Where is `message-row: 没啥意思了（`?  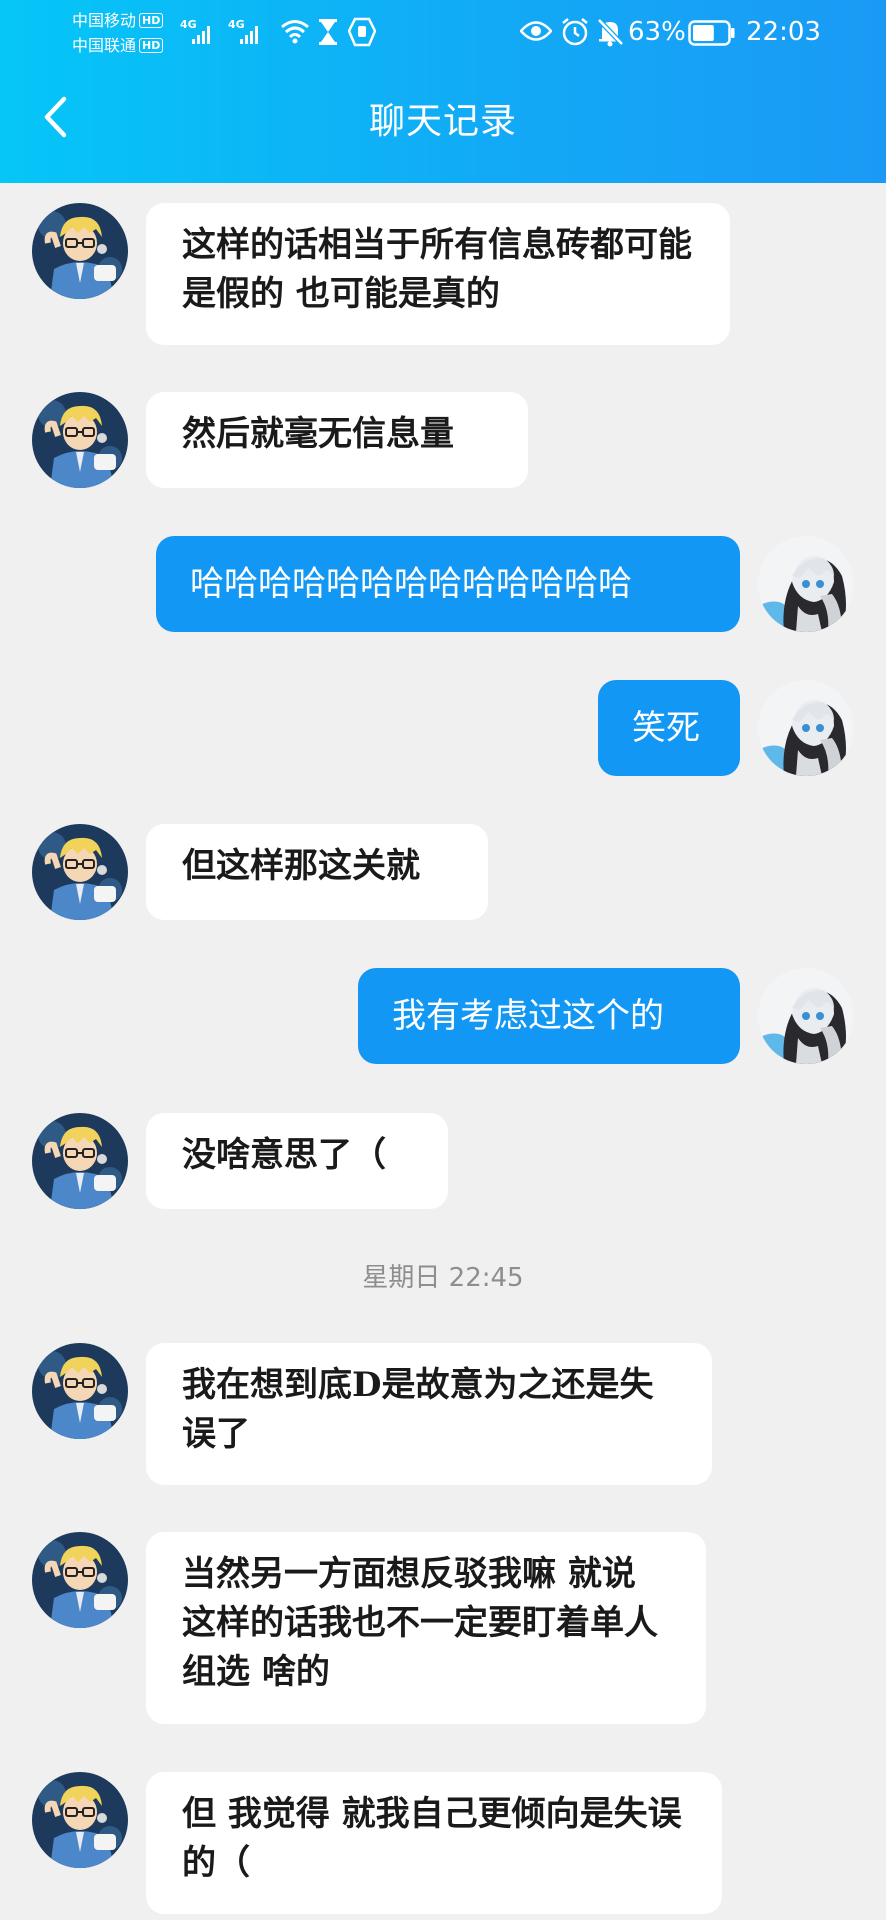
message-row: 没啥意思了（ is located at coordinates (443, 1161).